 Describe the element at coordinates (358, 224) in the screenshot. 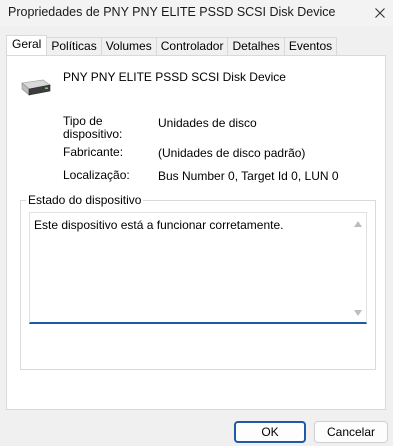

I see `scroll-up-arrow-icon` at that location.